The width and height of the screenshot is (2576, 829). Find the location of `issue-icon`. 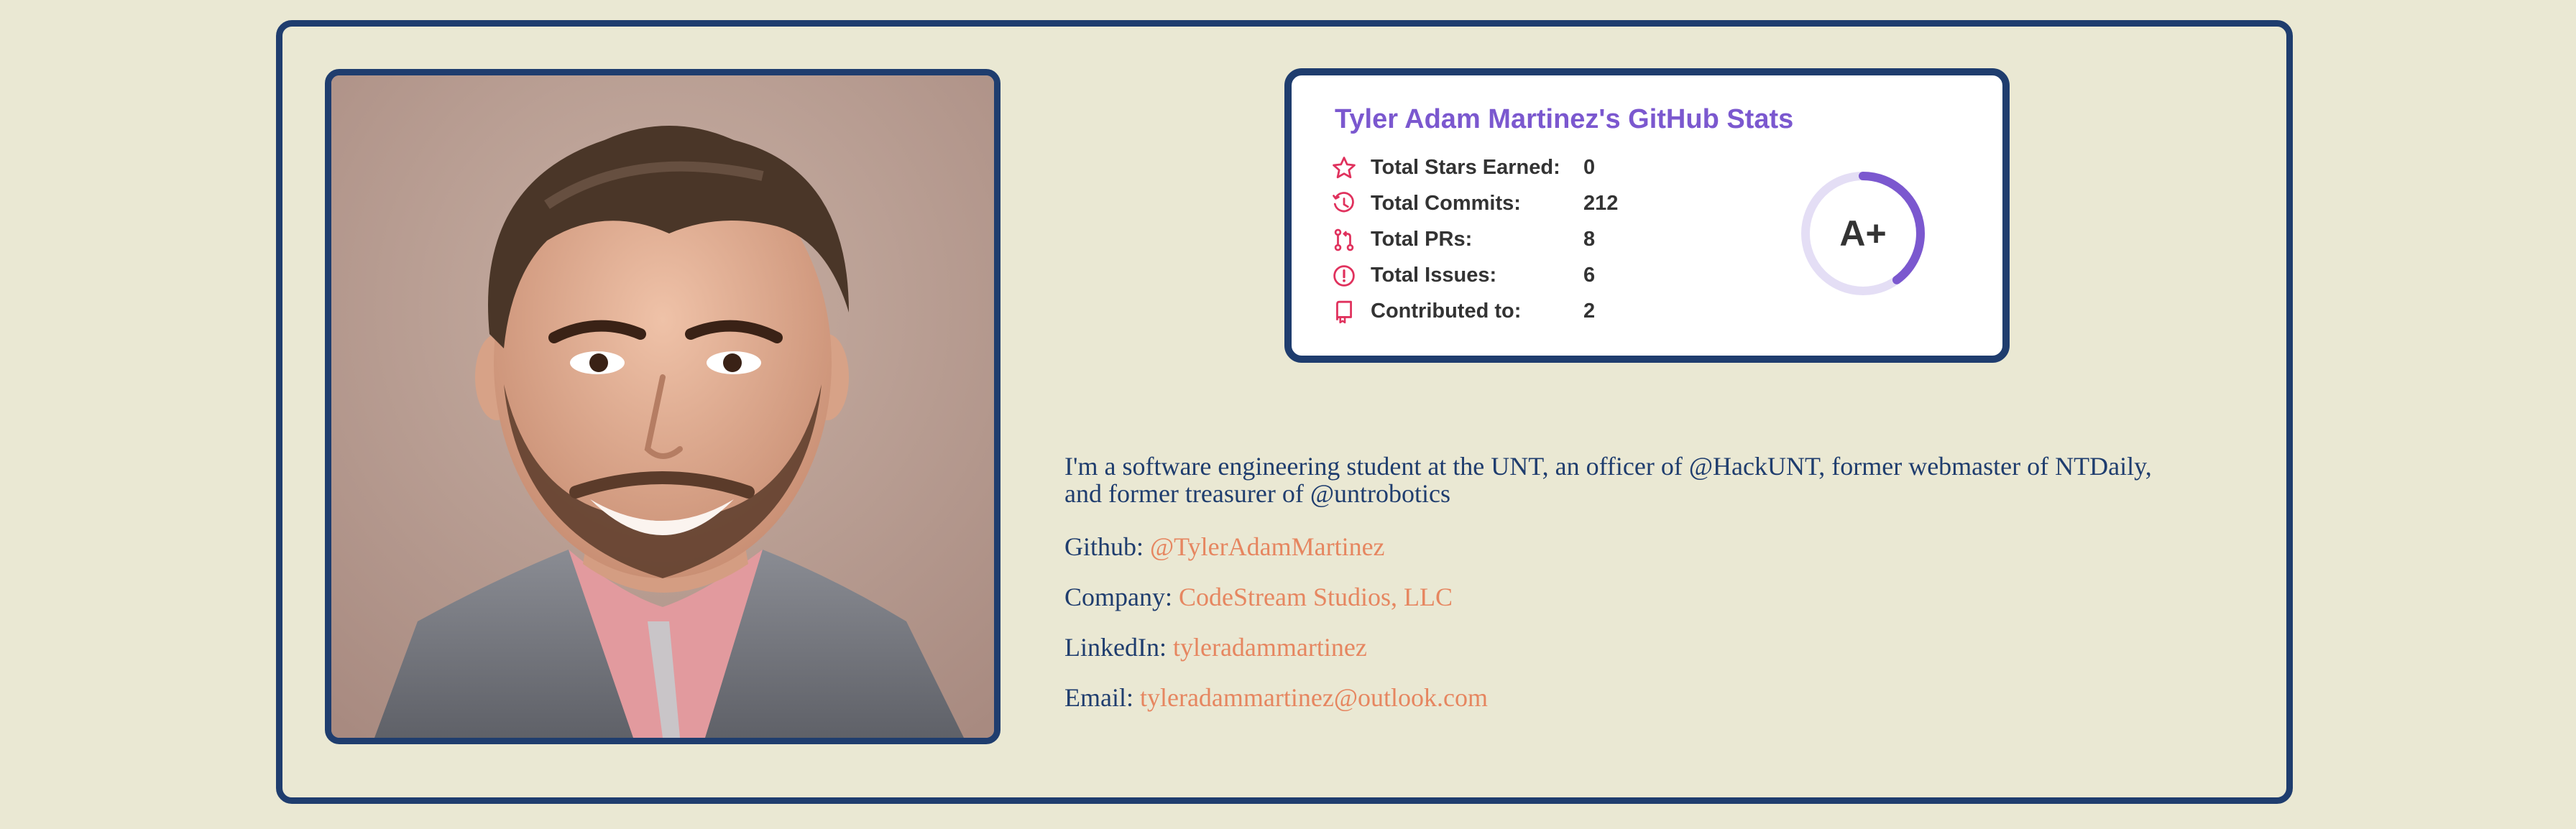

issue-icon is located at coordinates (1344, 276).